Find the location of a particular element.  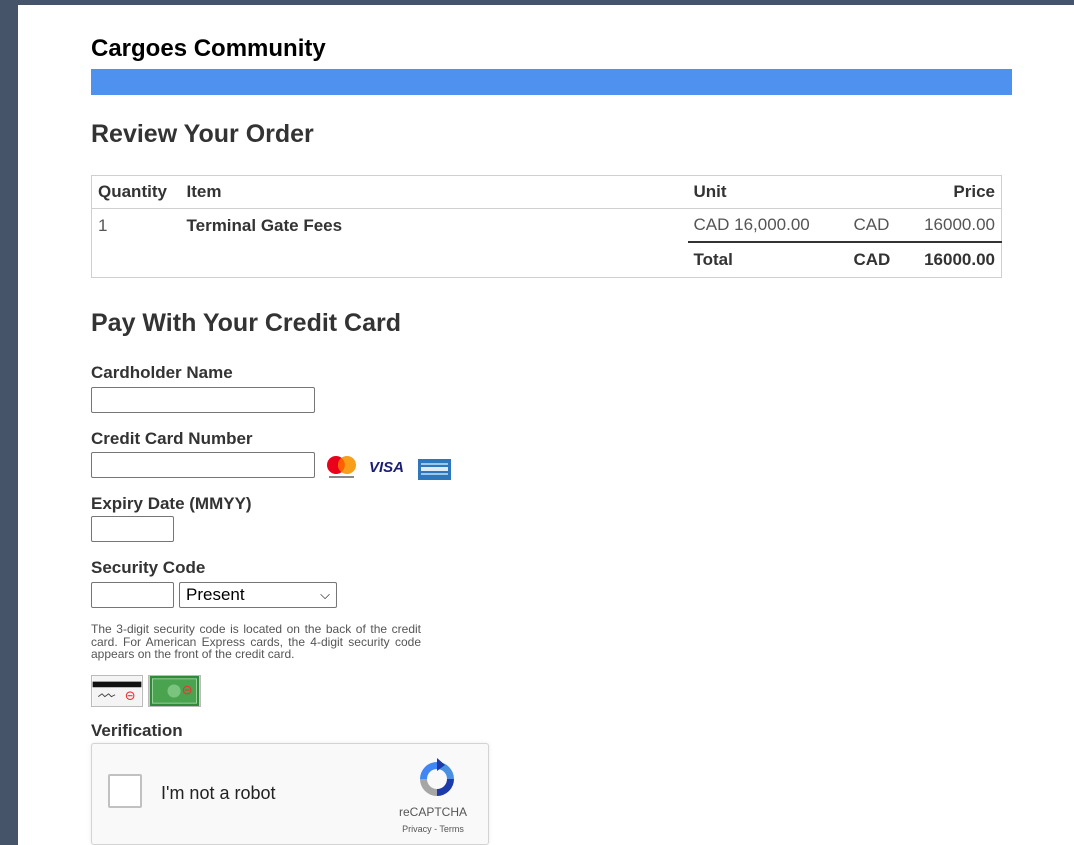

security-code-label: Security Code is located at coordinates (148, 567).